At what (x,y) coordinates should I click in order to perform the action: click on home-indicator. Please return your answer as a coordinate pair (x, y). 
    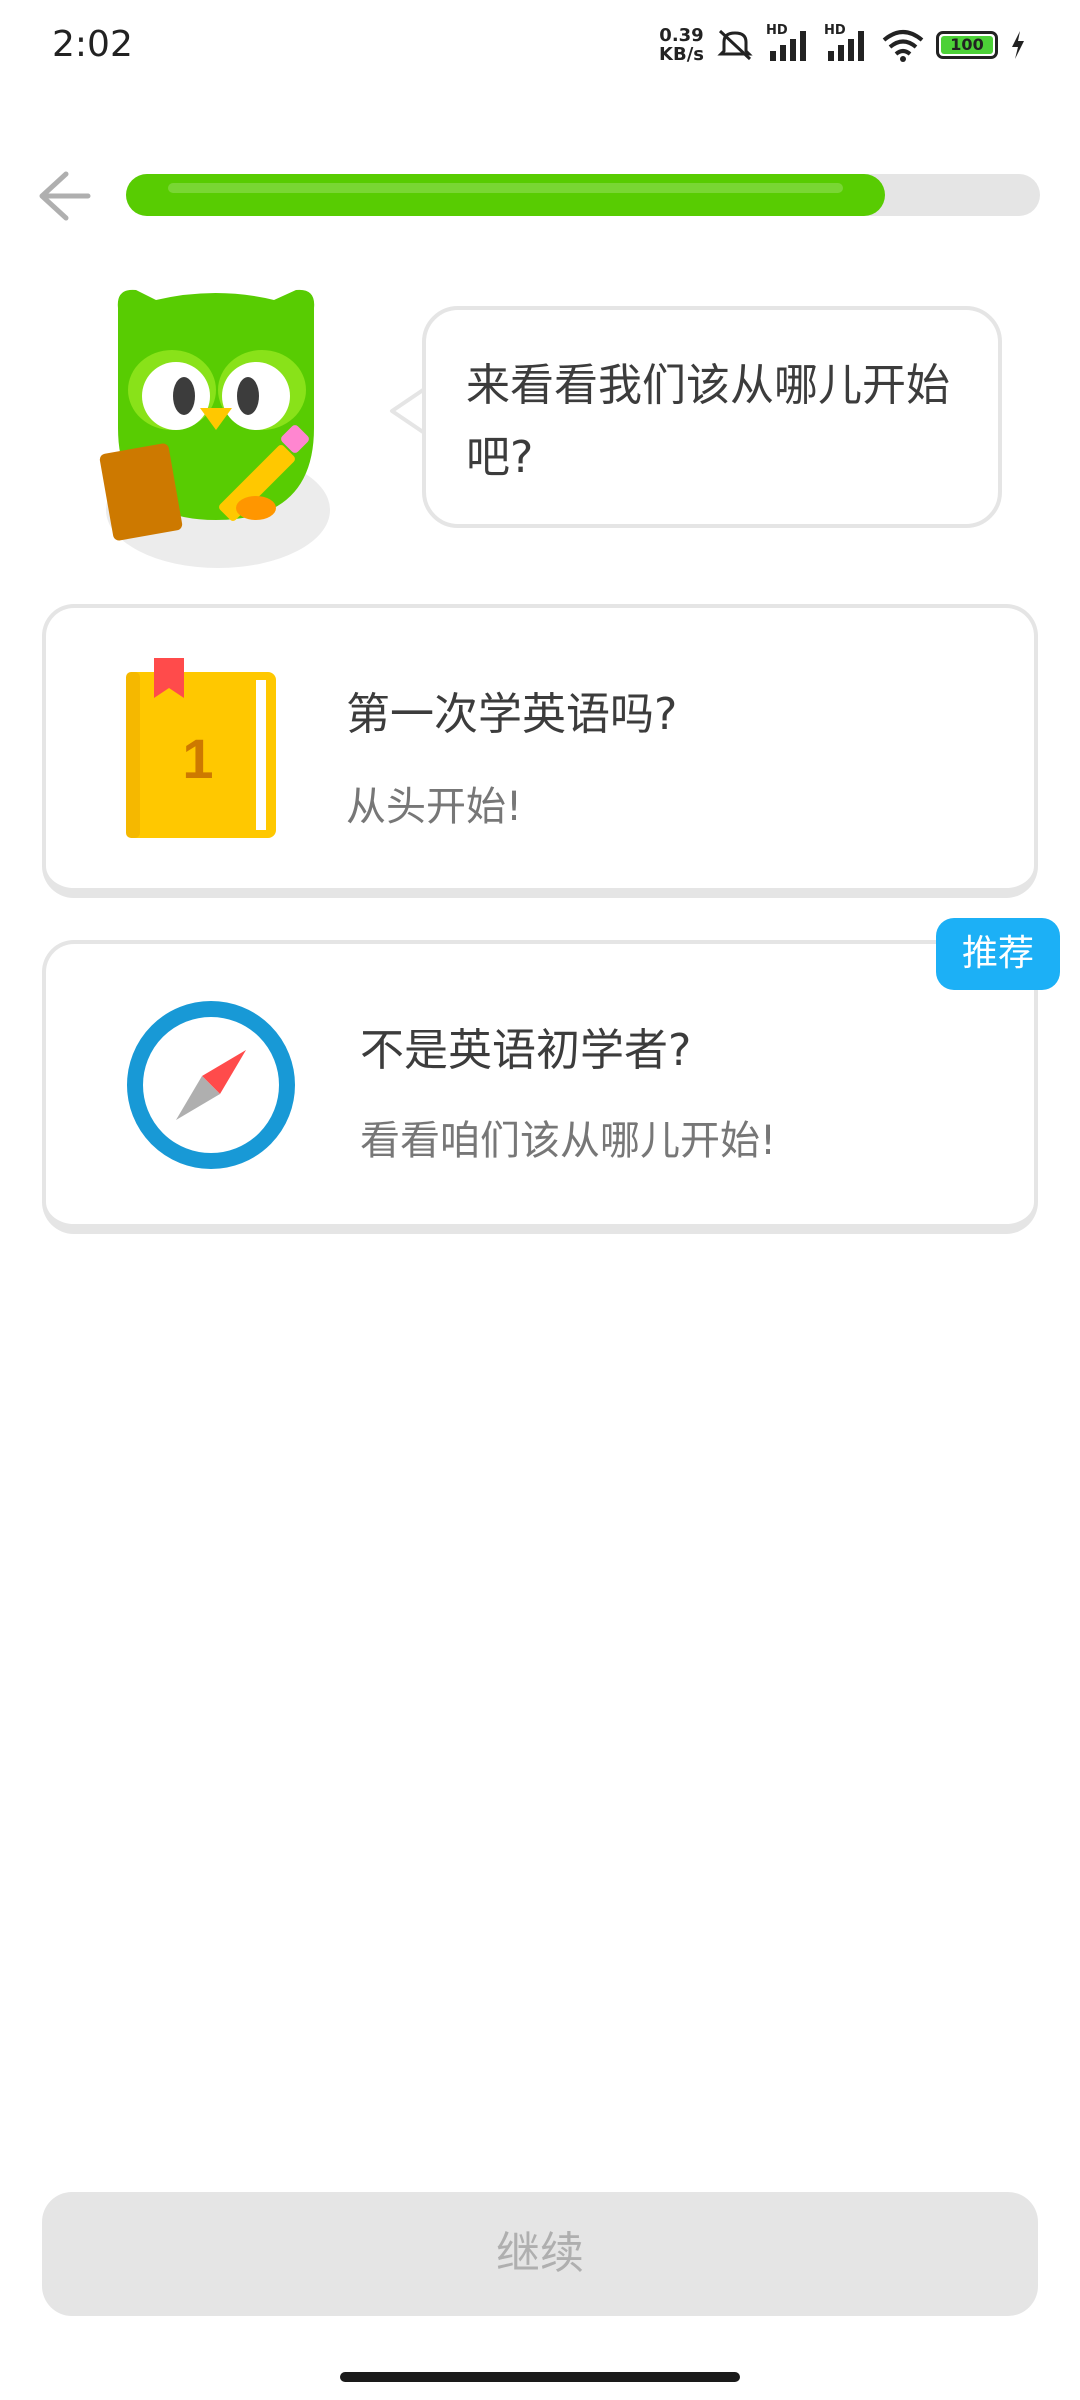
    Looking at the image, I should click on (540, 2377).